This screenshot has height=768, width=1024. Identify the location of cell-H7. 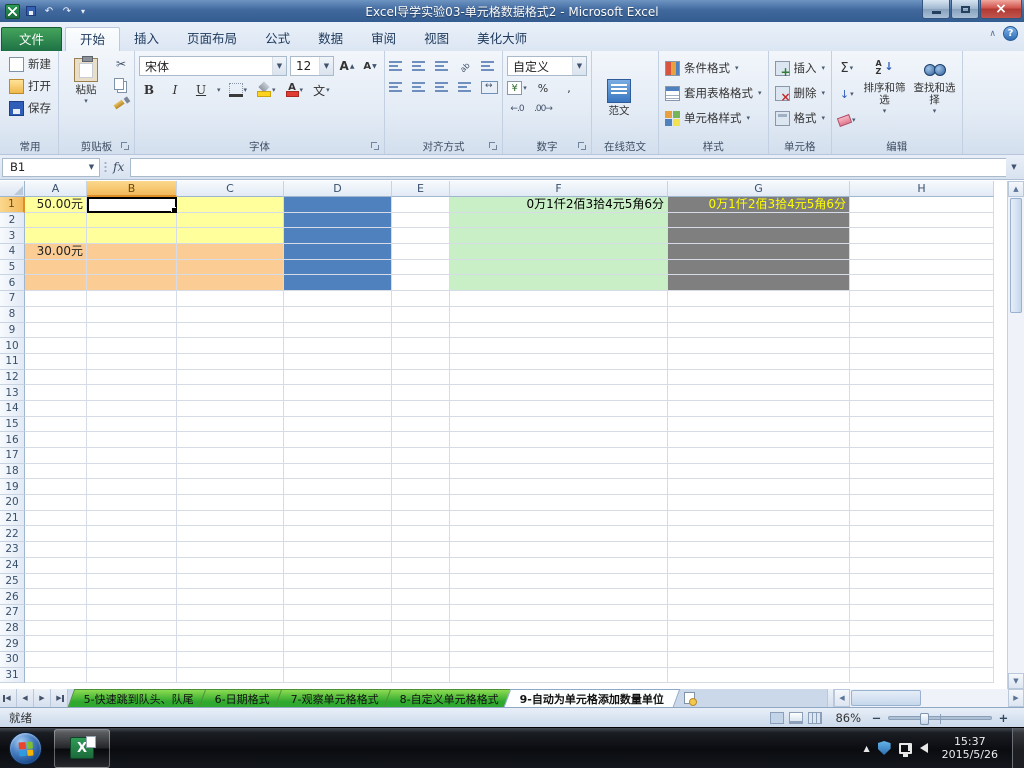
(922, 299).